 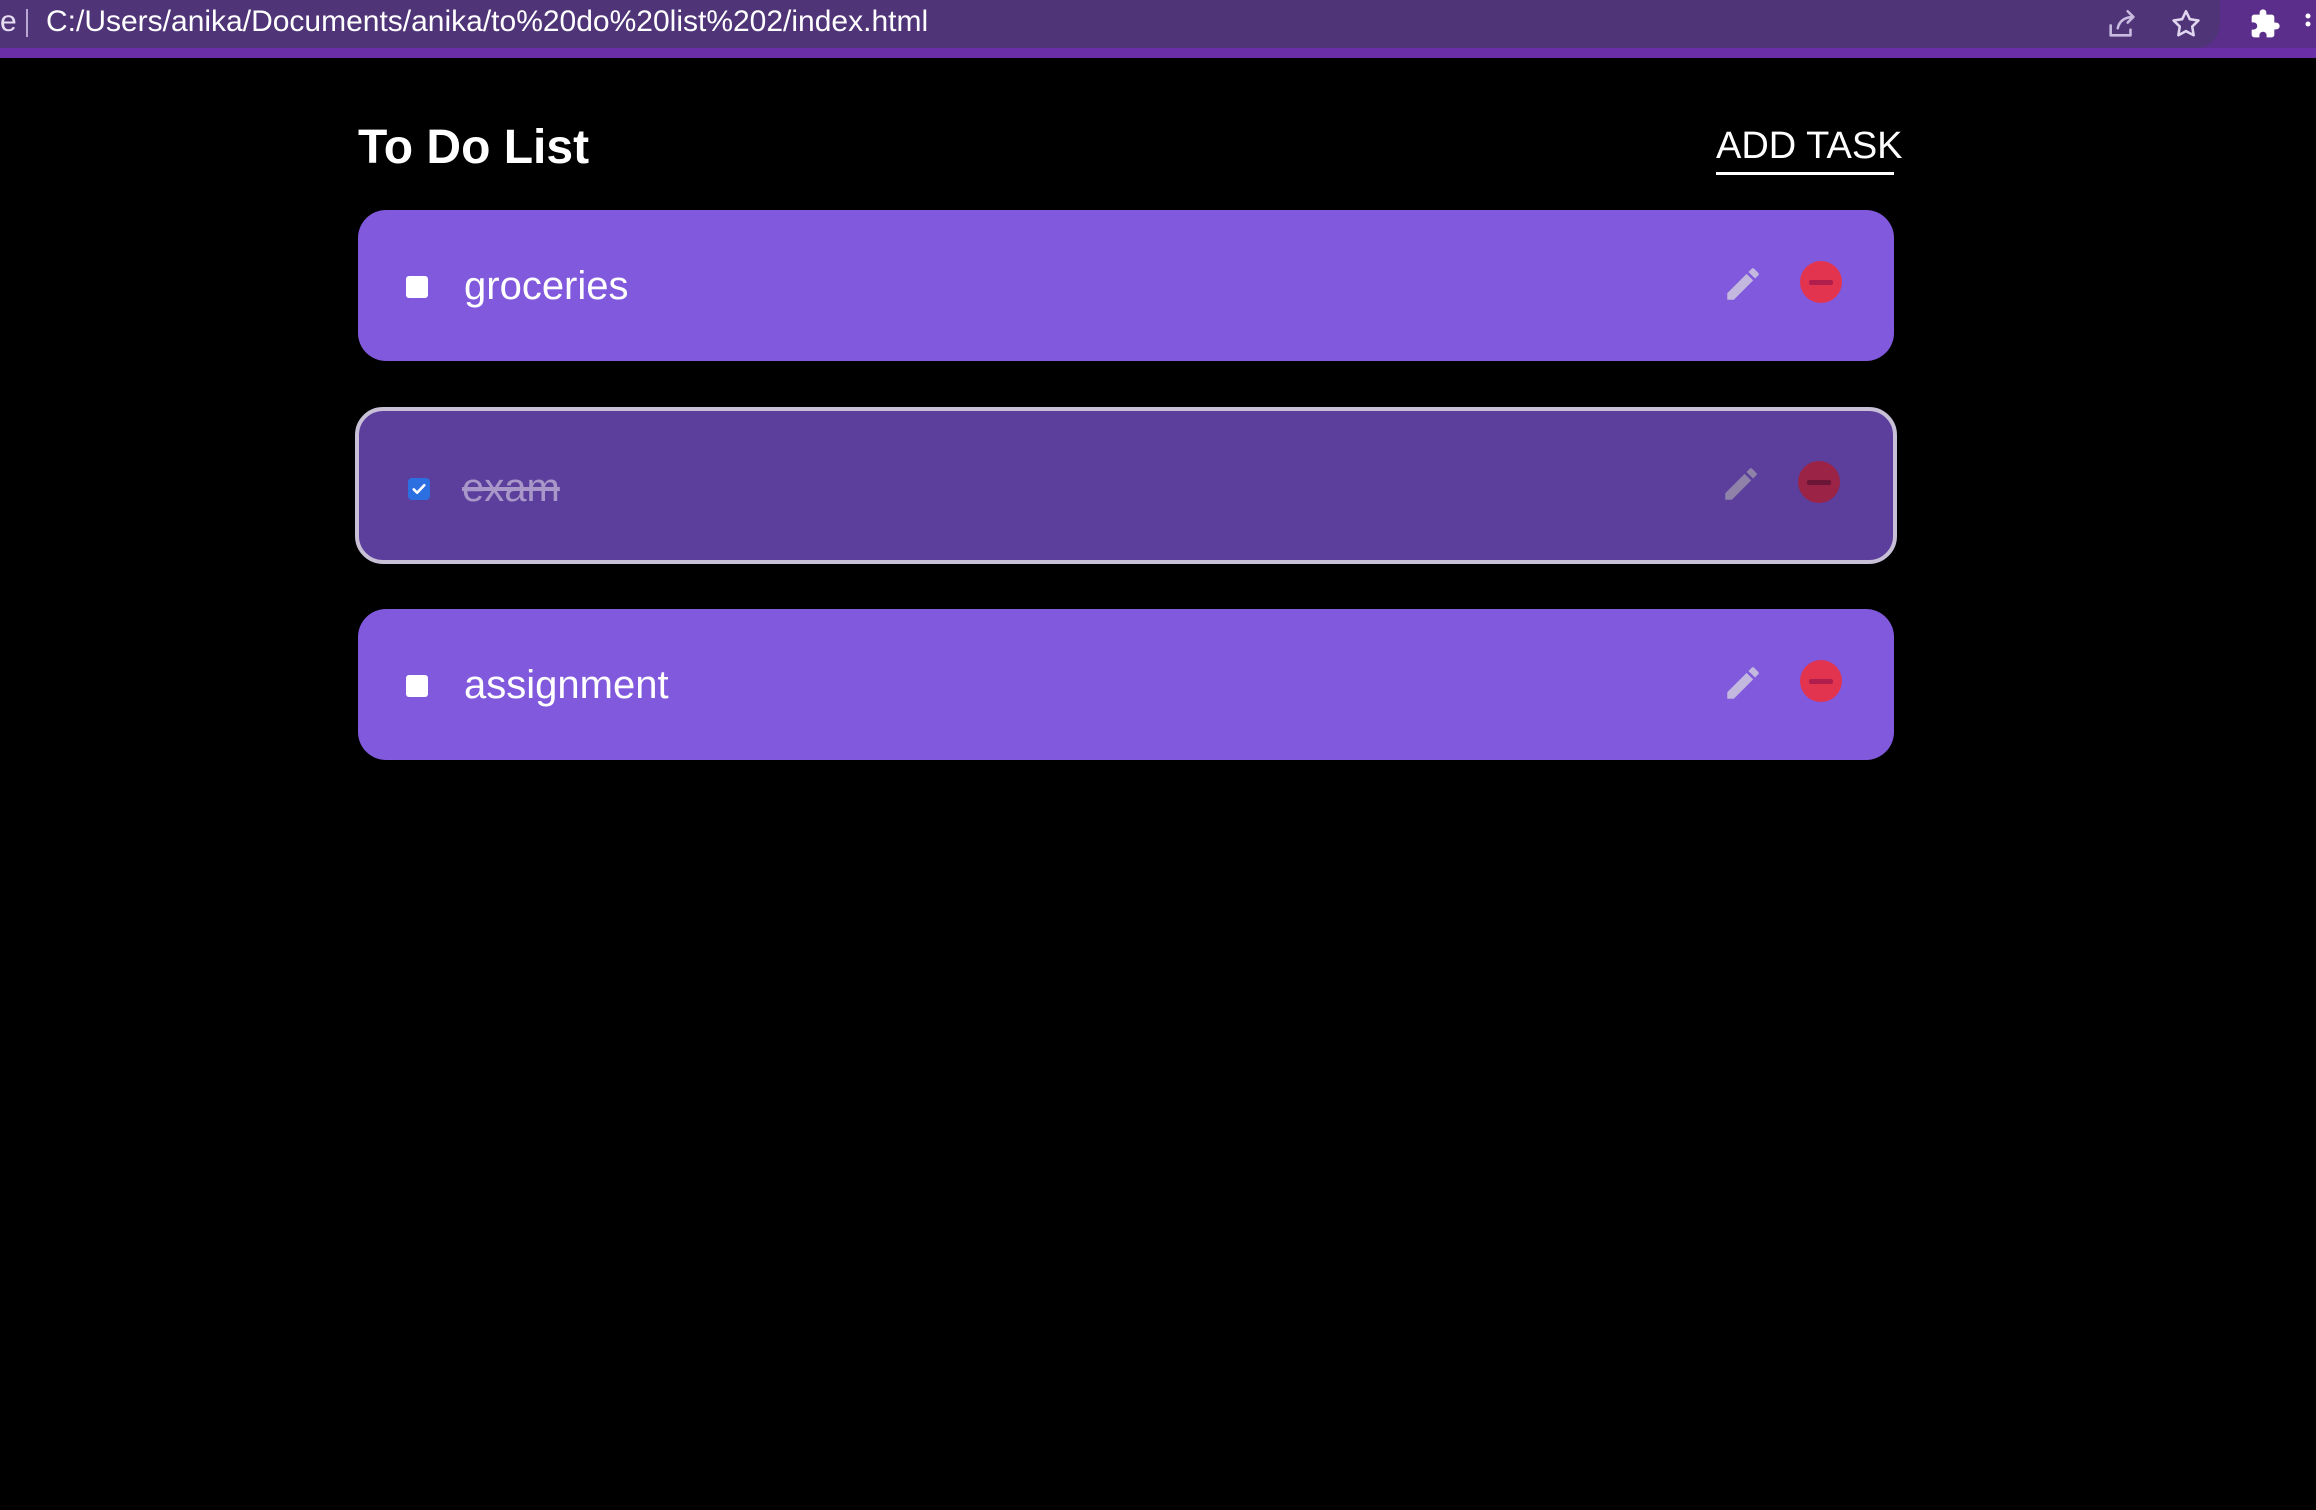 I want to click on add-task-button: ADD TASK, so click(x=1809, y=147).